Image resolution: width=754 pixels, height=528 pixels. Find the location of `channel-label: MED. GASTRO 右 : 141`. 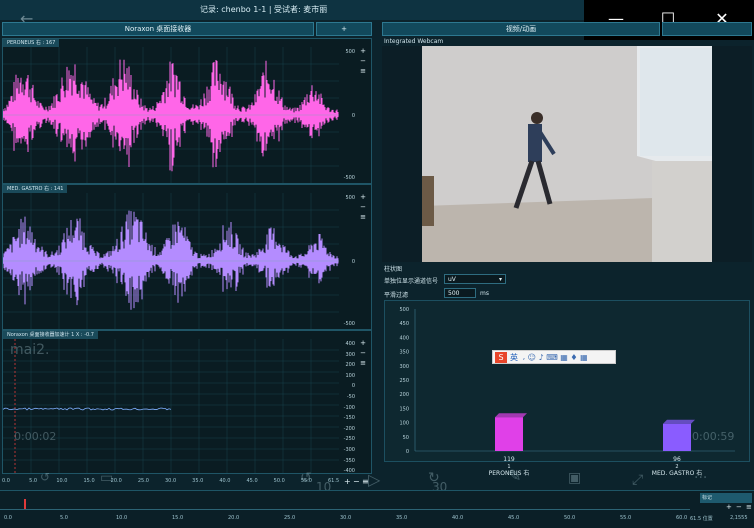

channel-label: MED. GASTRO 右 : 141 is located at coordinates (35, 189).